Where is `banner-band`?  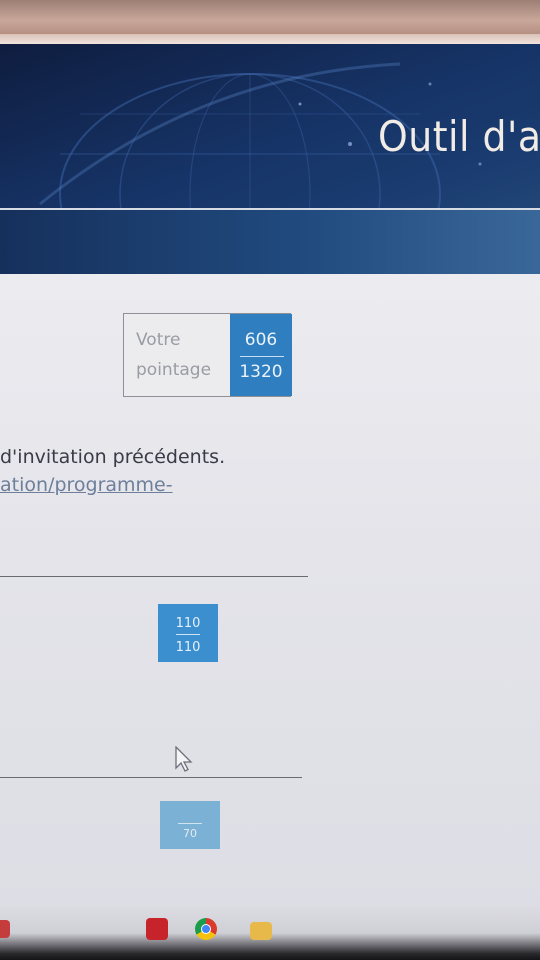 banner-band is located at coordinates (270, 242).